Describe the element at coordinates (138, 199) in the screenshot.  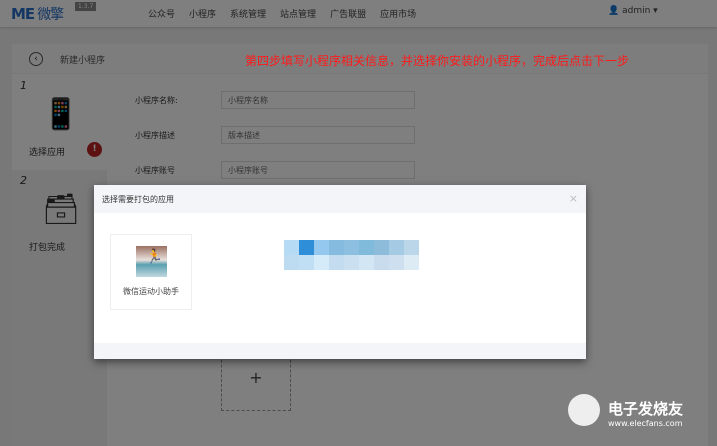
I see `modal-title: 选择需要打包的应用` at that location.